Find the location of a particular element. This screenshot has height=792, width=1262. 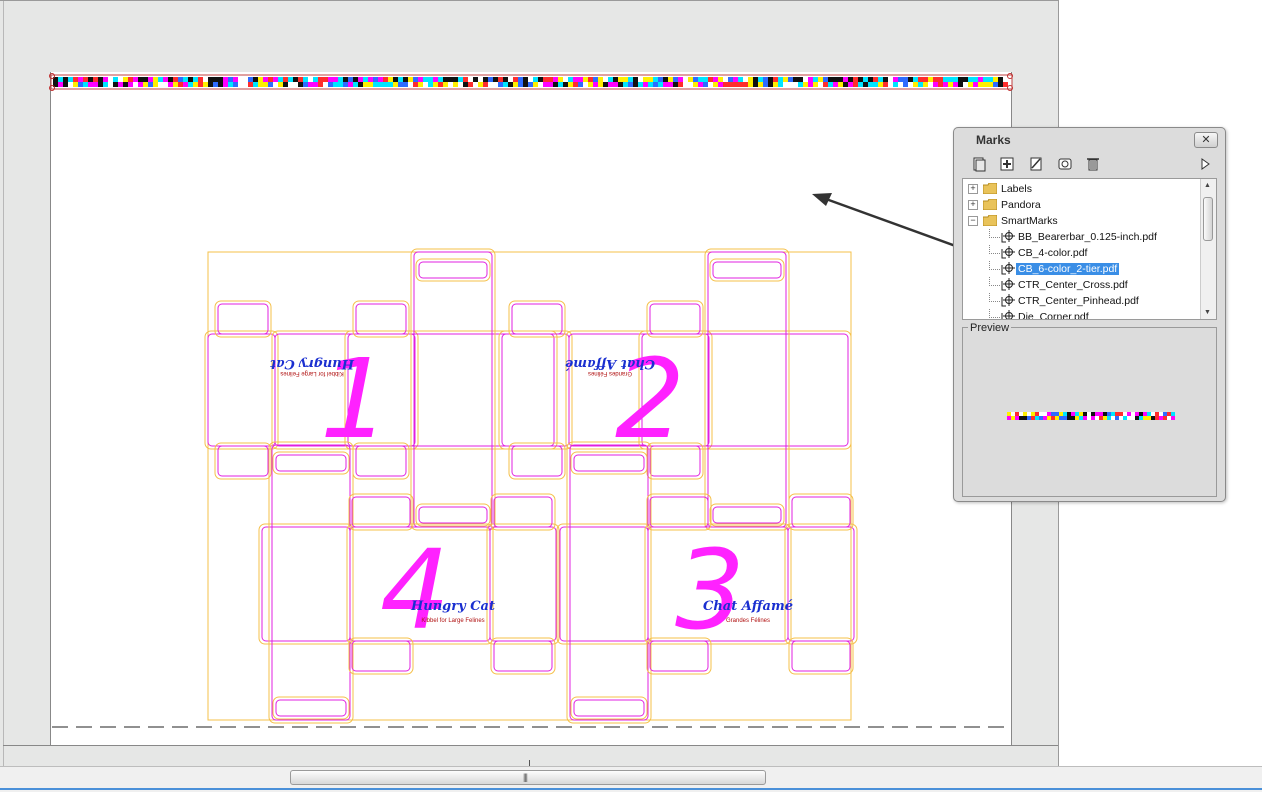

tree-folder-item: + Labels is located at coordinates (1082, 189).